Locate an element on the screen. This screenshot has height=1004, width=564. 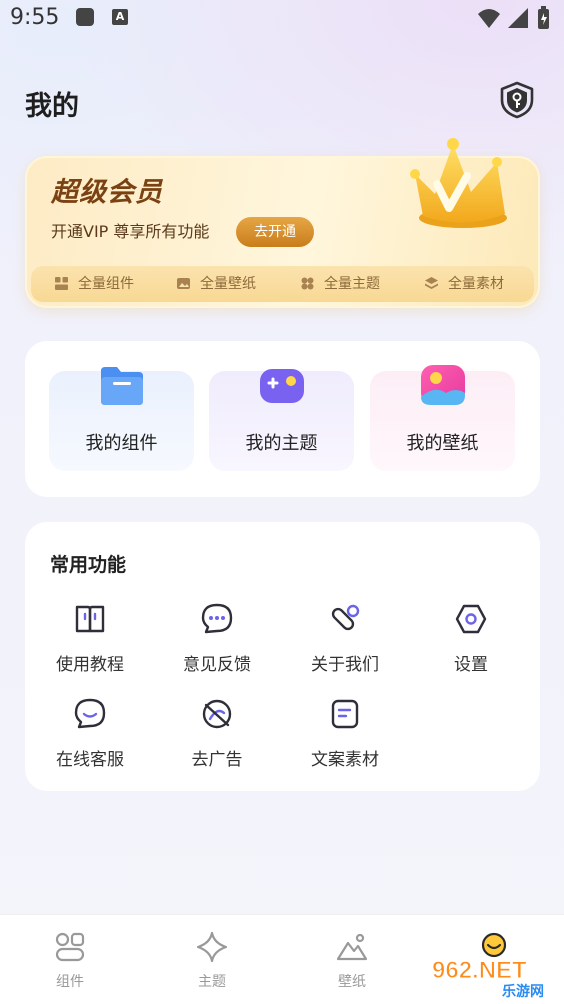
feature-themes: 全量主题 is located at coordinates (340, 284).